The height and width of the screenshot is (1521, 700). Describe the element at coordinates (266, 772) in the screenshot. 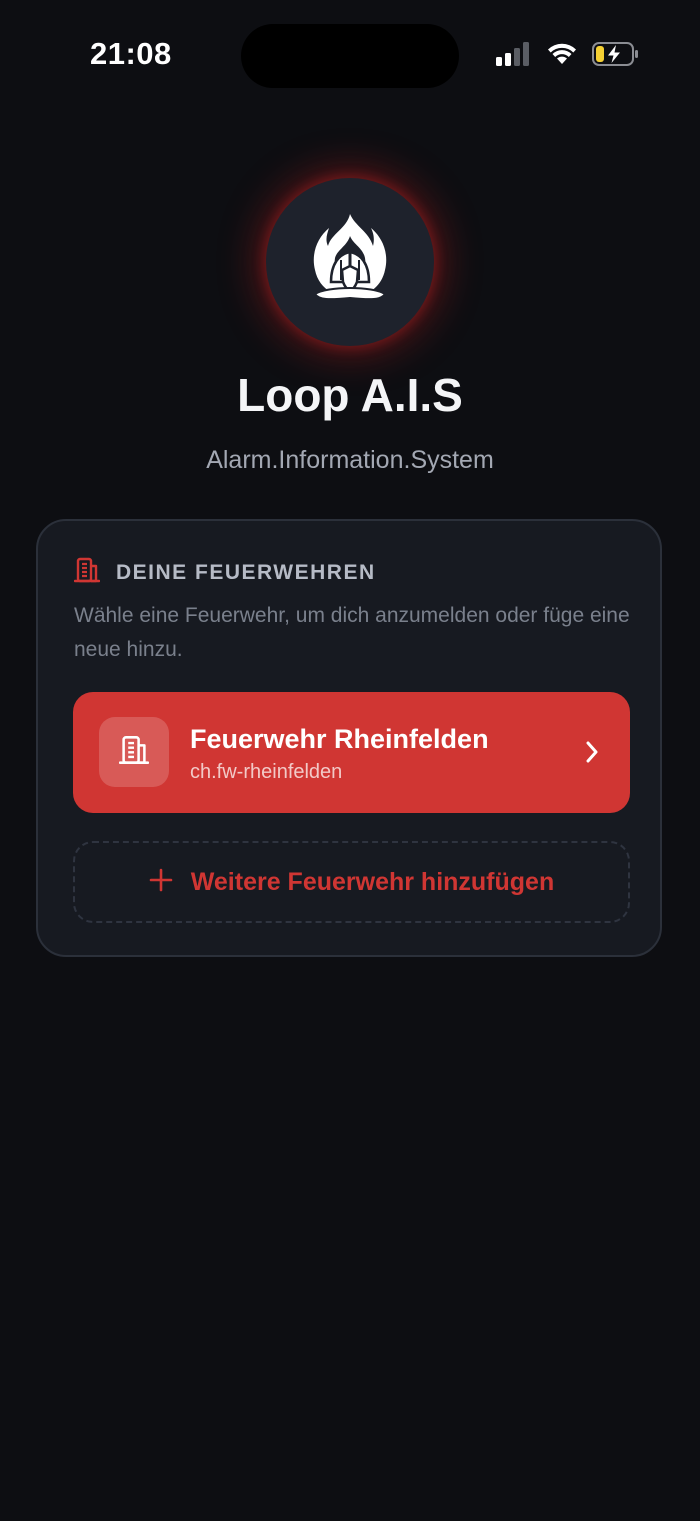

I see `brigade-id: ch.fw-rheinfelden` at that location.